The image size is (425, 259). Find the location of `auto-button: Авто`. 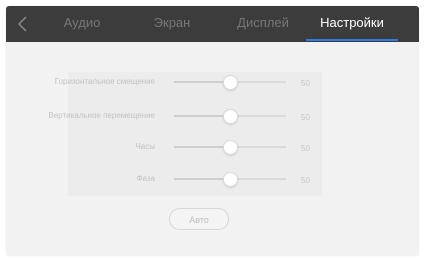

auto-button: Авто is located at coordinates (199, 219).